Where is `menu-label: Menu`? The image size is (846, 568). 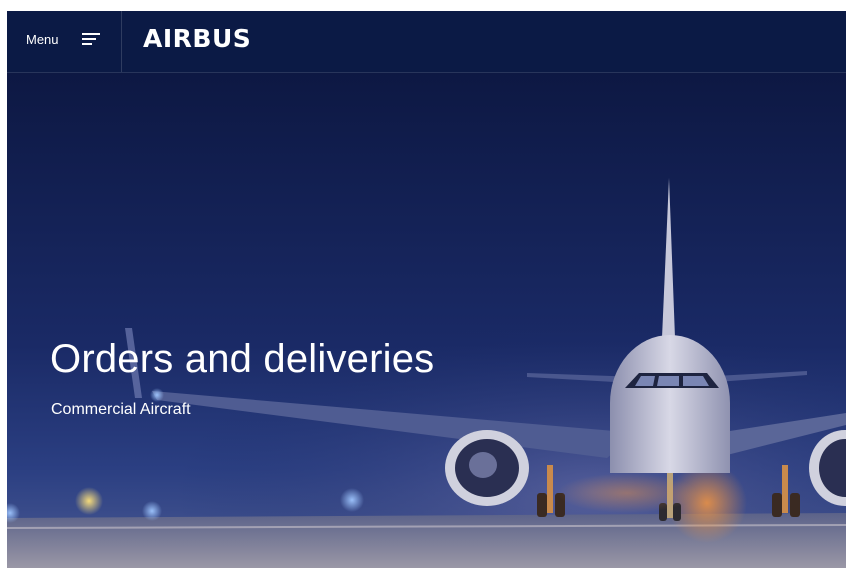
menu-label: Menu is located at coordinates (42, 39).